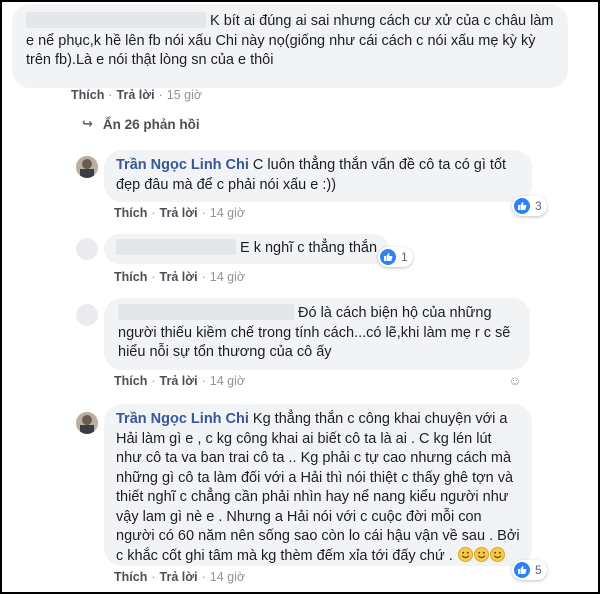  I want to click on reaction-count: 5, so click(529, 570).